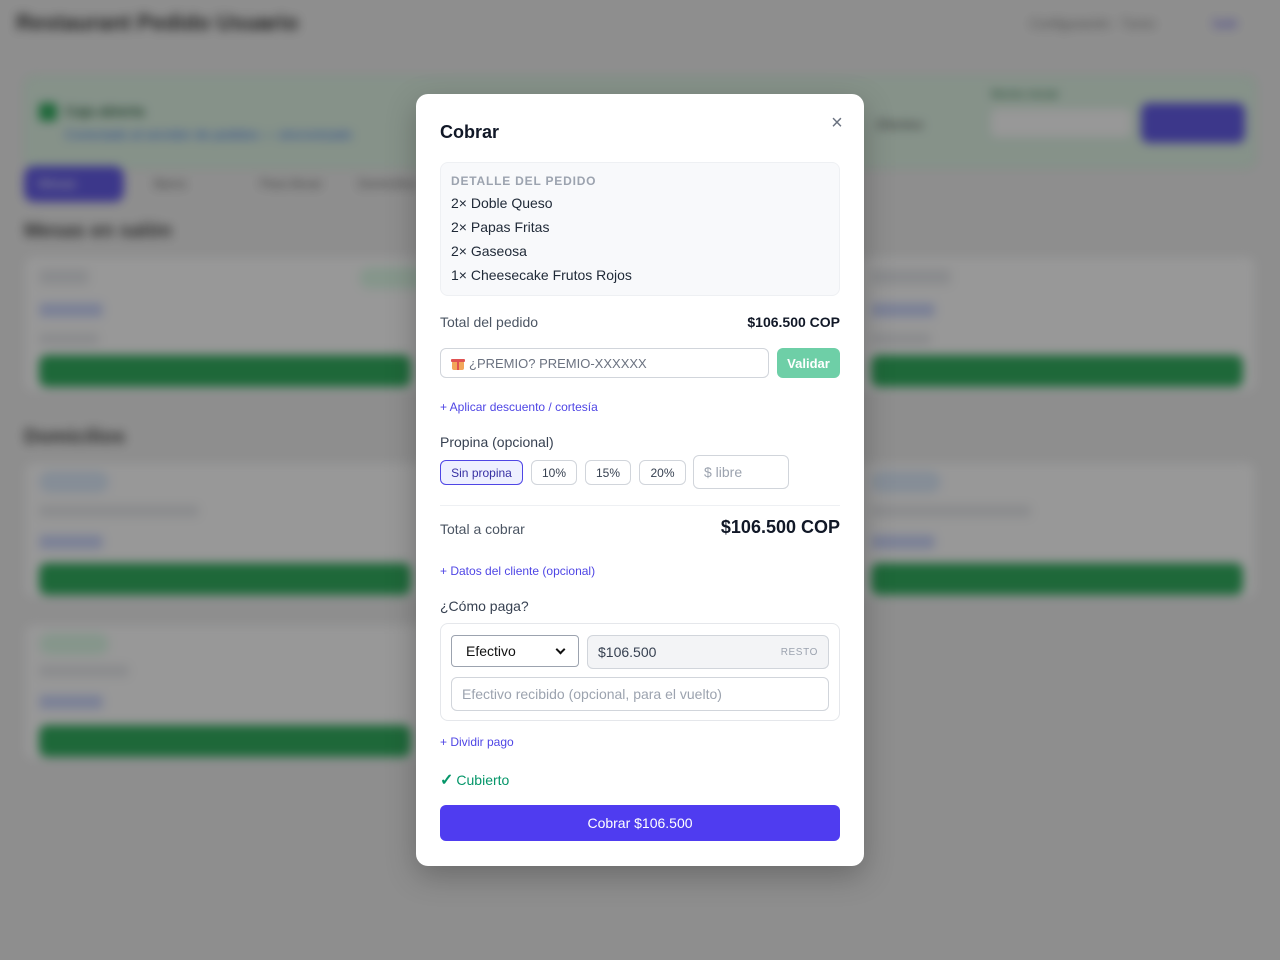 The height and width of the screenshot is (960, 1280). Describe the element at coordinates (524, 181) in the screenshot. I see `order-detail-heading: DETALLE DEL PEDIDO` at that location.